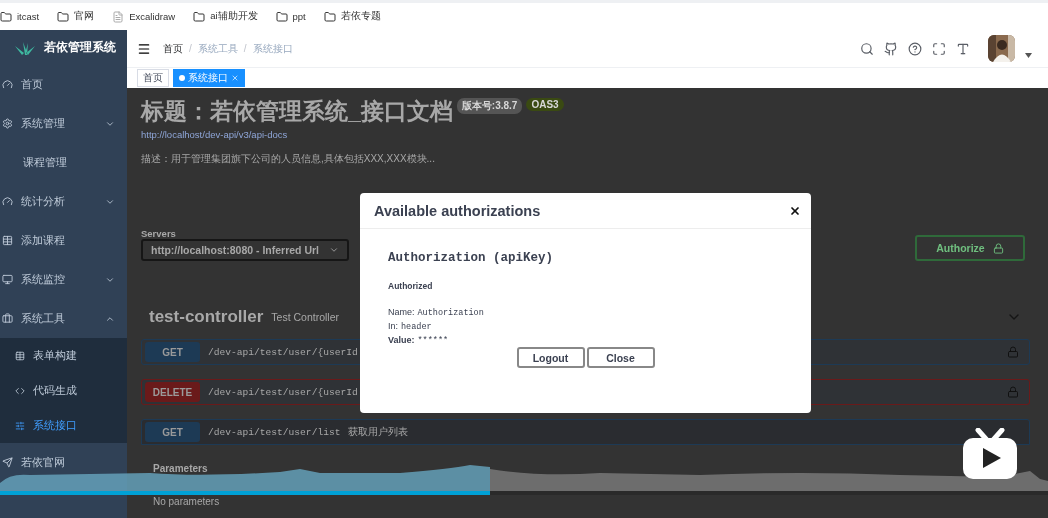  Describe the element at coordinates (206, 317) in the screenshot. I see `section-title: test-controller` at that location.